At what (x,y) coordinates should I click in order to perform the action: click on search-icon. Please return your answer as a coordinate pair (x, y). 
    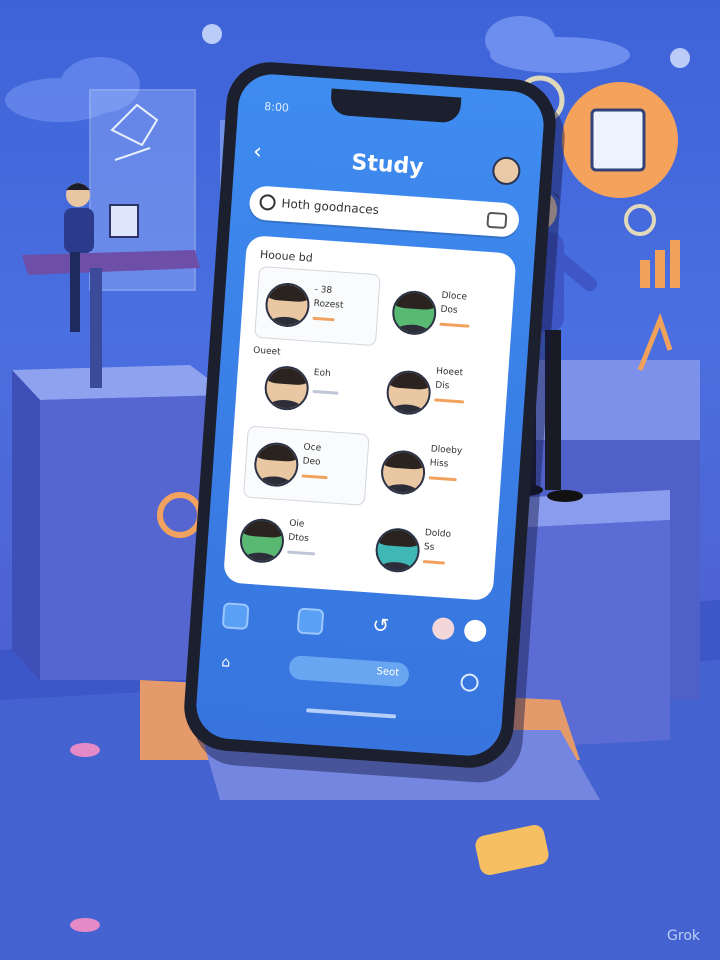
    Looking at the image, I should click on (268, 202).